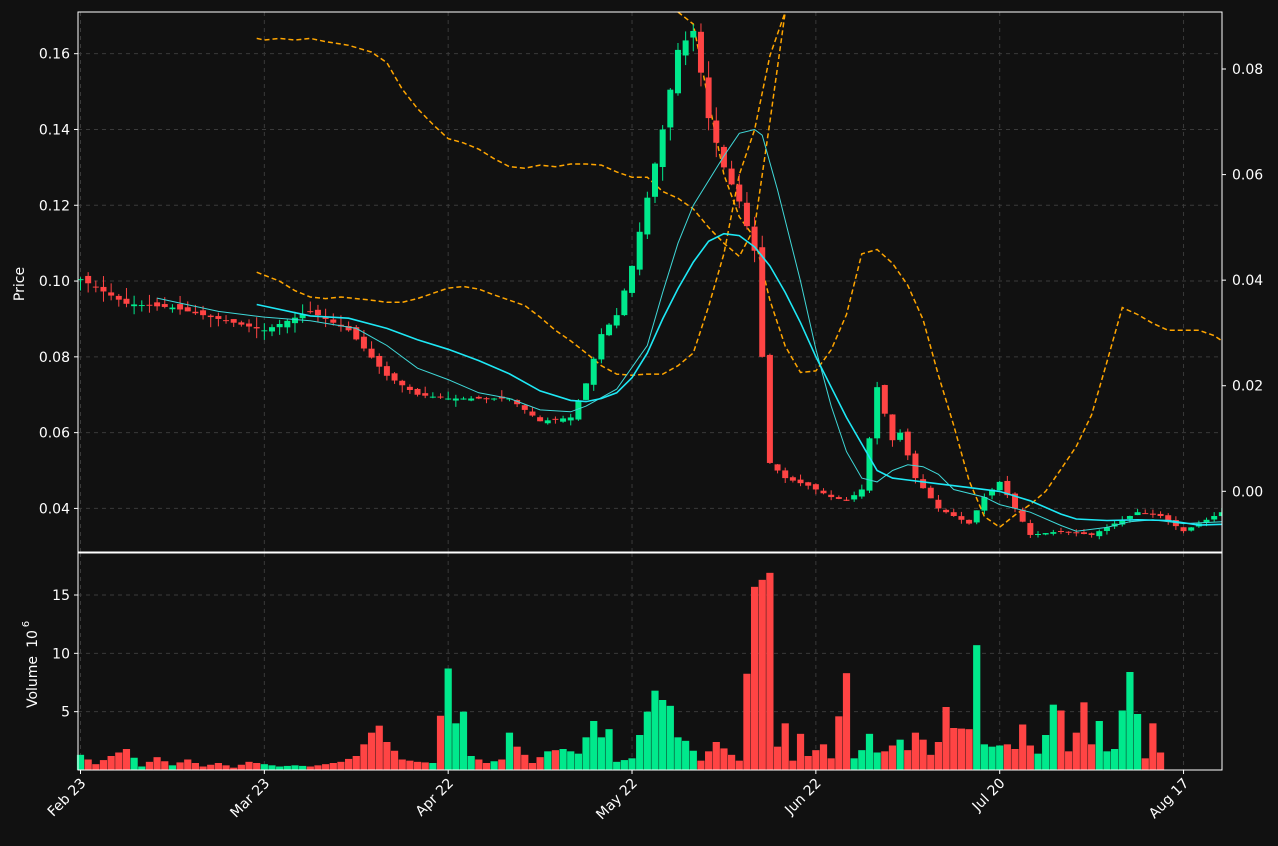 The height and width of the screenshot is (846, 1278). I want to click on volume-tick-label: 5, so click(65, 713).